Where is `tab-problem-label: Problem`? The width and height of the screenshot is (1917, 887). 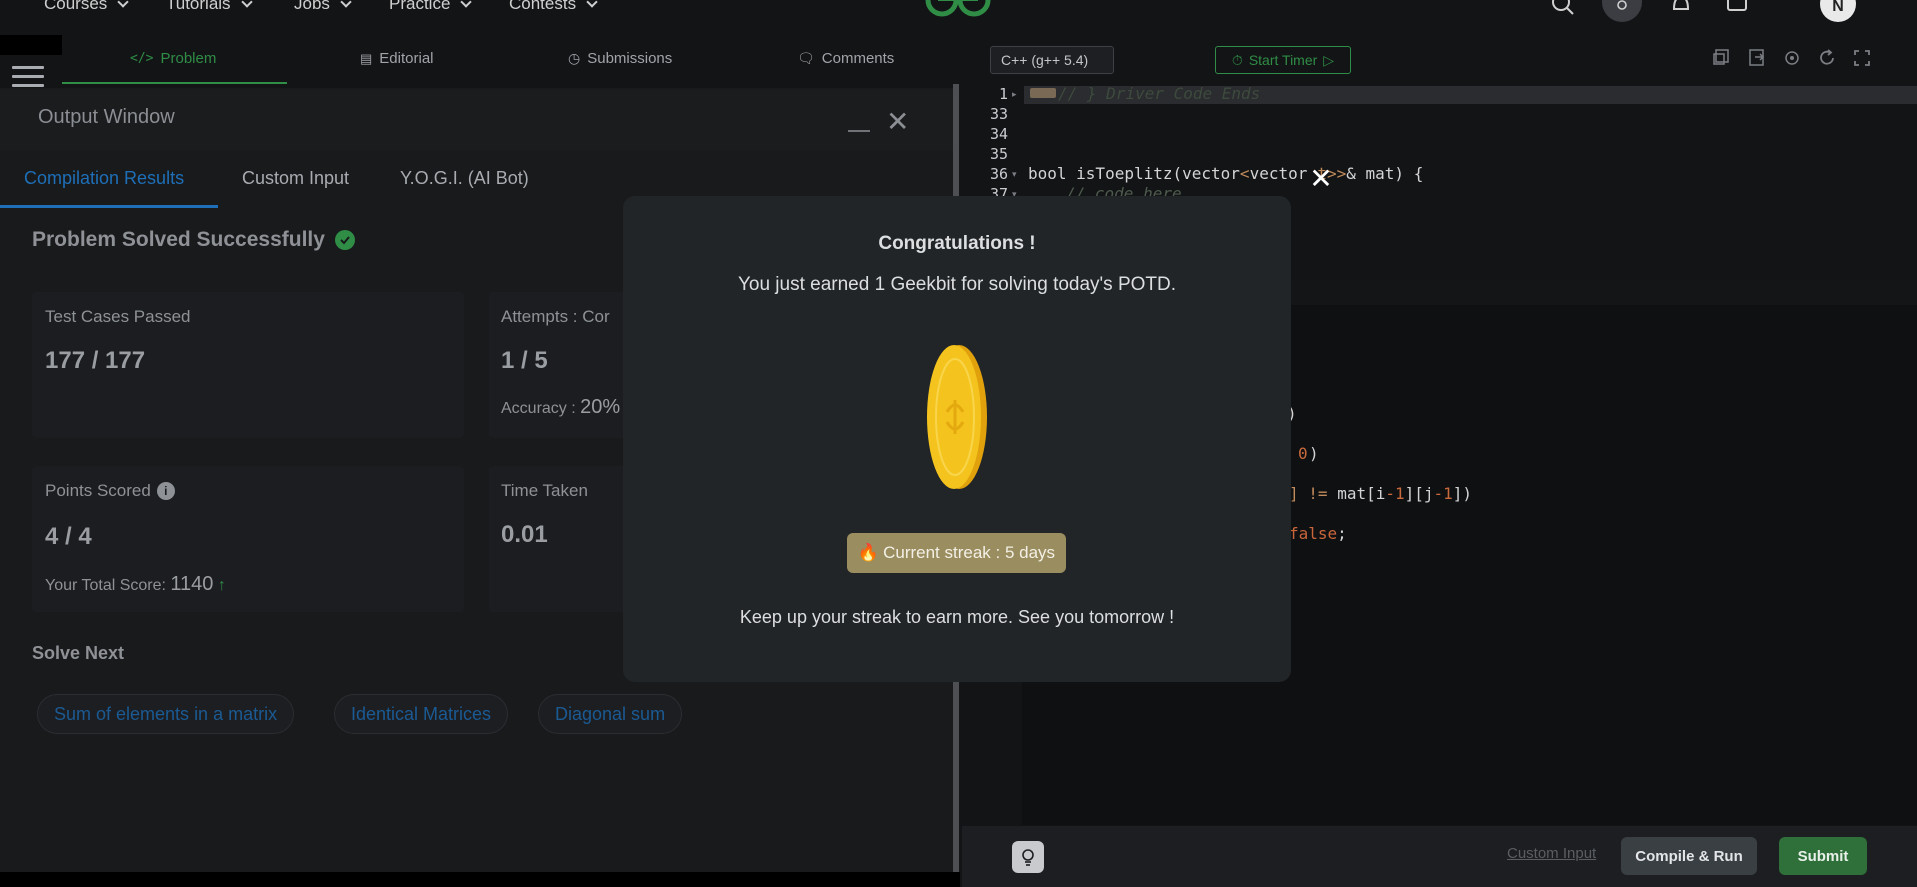 tab-problem-label: Problem is located at coordinates (188, 58).